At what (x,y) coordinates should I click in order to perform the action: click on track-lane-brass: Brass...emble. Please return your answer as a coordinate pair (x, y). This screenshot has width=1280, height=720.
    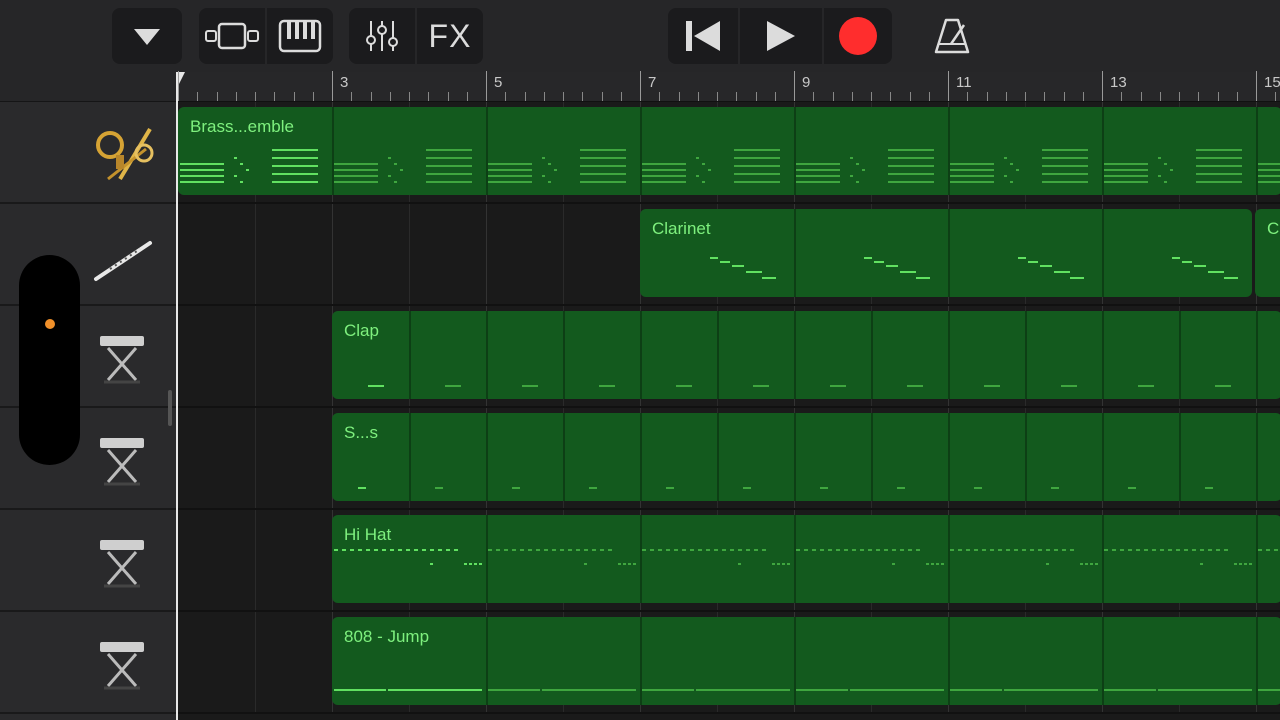
    Looking at the image, I should click on (729, 153).